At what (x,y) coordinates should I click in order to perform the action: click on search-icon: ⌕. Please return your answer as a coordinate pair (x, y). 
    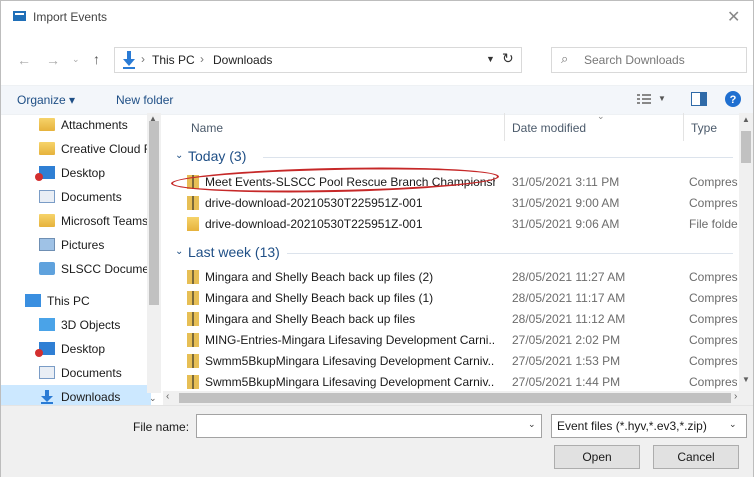
    Looking at the image, I should click on (565, 58).